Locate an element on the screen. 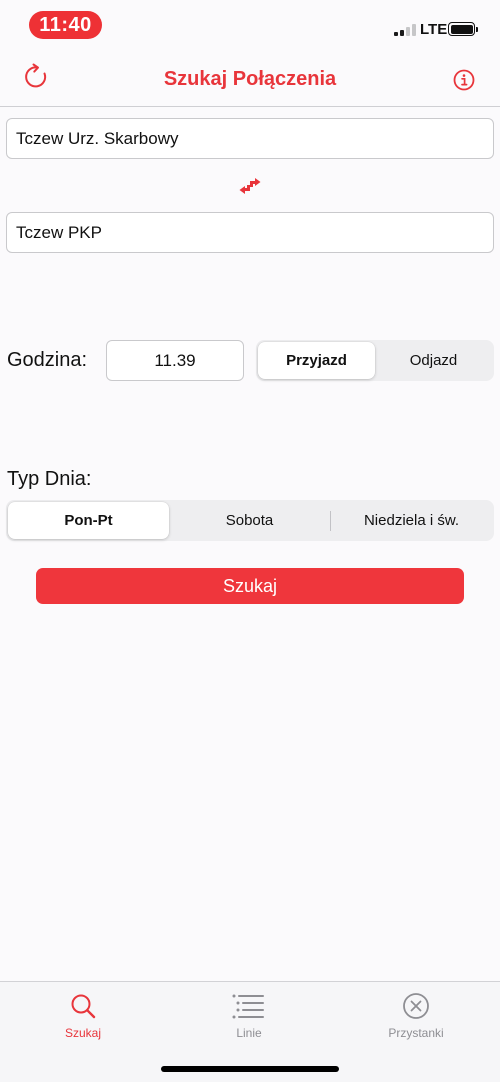 The height and width of the screenshot is (1082, 500). network-type: LTE is located at coordinates (434, 29).